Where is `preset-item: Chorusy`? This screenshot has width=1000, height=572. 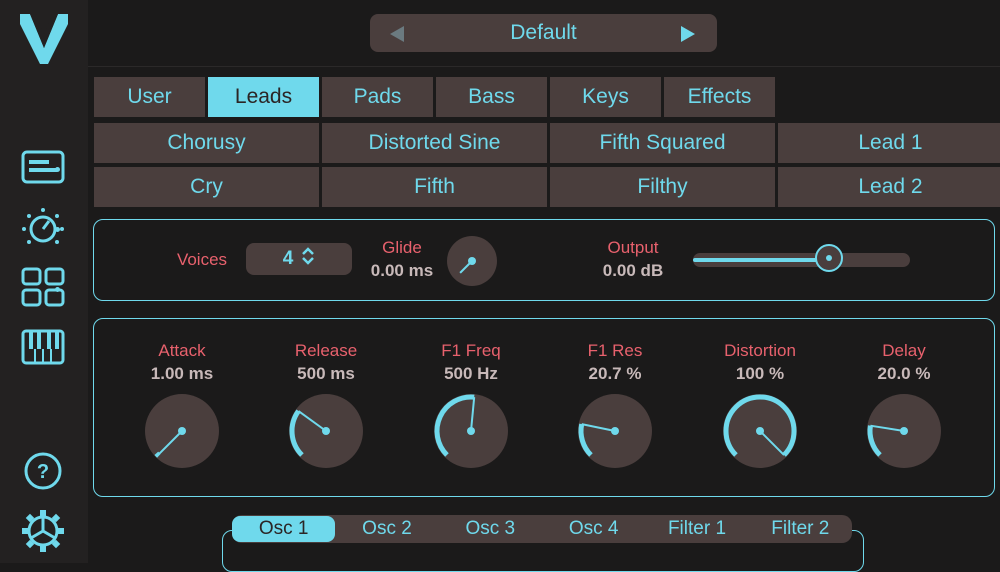
preset-item: Chorusy is located at coordinates (206, 143).